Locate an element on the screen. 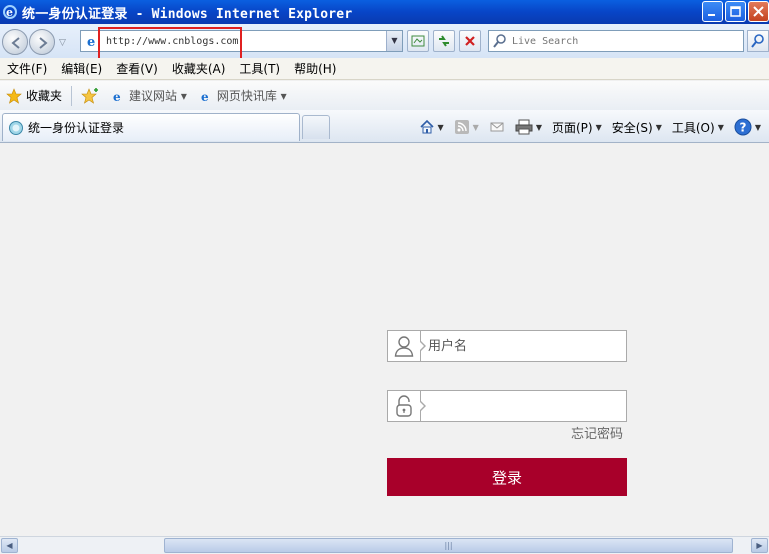 The width and height of the screenshot is (769, 554). maximize-button is located at coordinates (735, 11).